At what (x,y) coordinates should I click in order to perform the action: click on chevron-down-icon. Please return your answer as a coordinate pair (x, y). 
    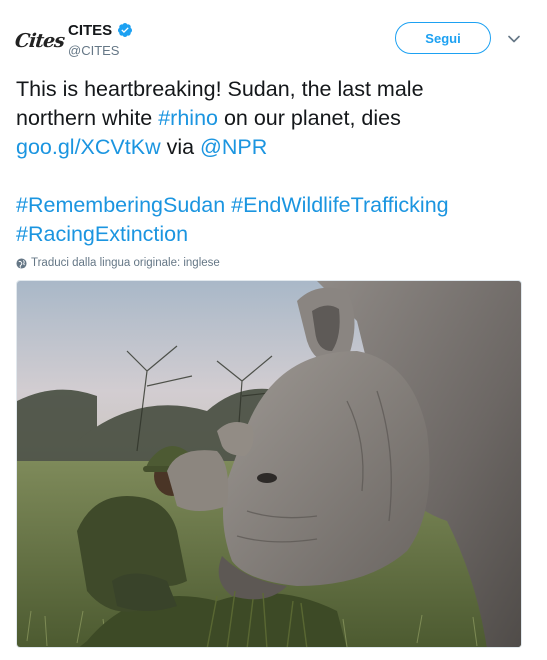
    Looking at the image, I should click on (514, 39).